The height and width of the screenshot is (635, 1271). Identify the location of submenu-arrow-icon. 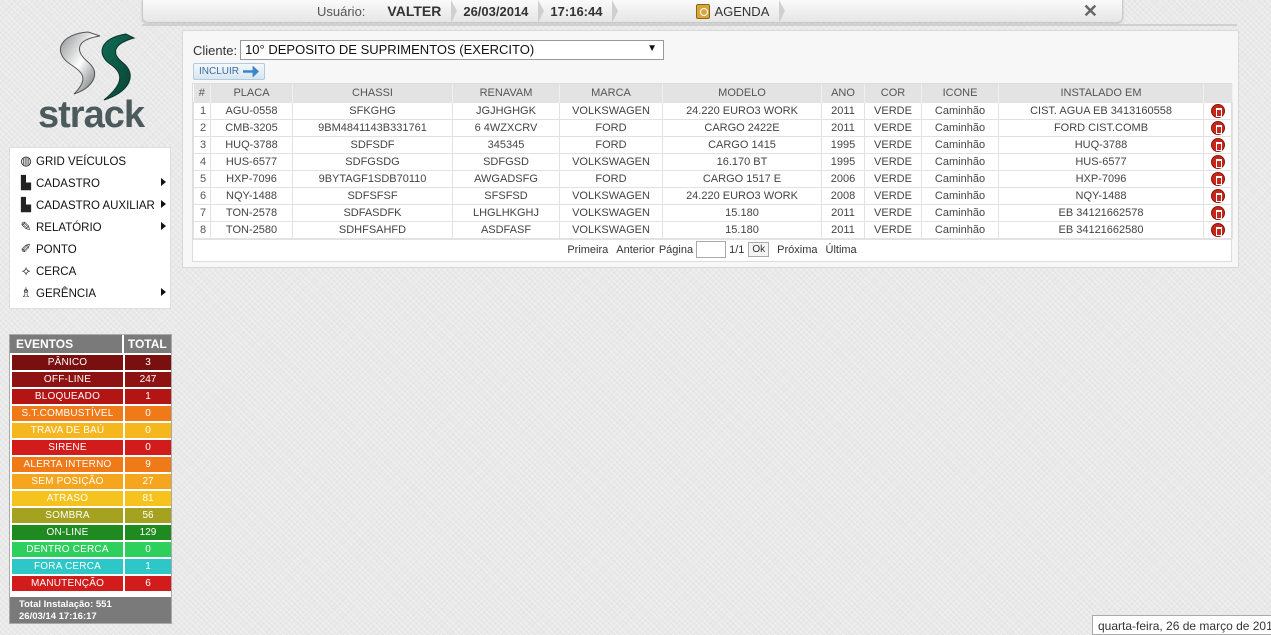
(163, 292).